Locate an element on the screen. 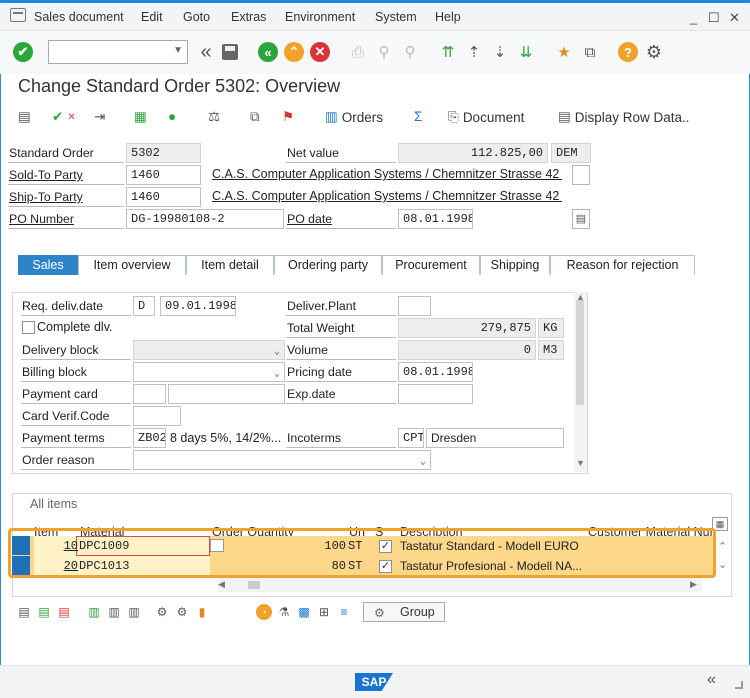 The height and width of the screenshot is (698, 750). enter-icon: ✔ is located at coordinates (23, 52).